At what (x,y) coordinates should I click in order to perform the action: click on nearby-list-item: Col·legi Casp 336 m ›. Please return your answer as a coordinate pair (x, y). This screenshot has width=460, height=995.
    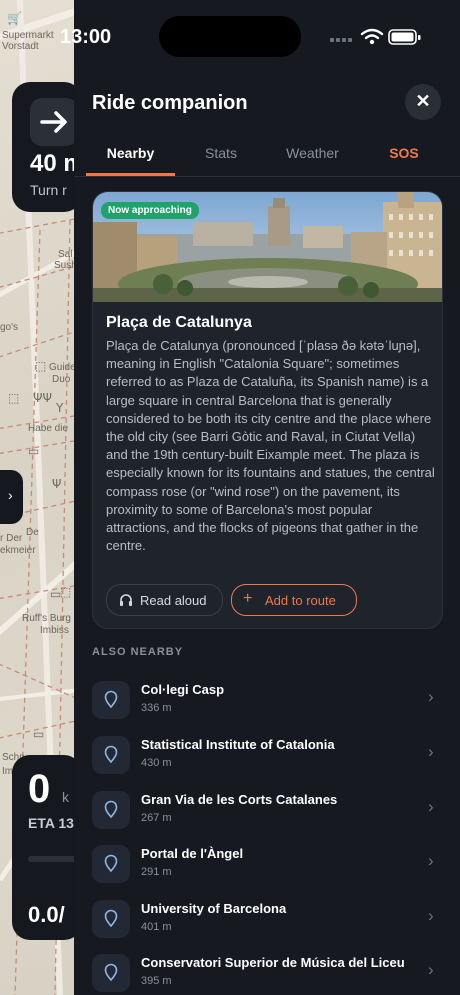
    Looking at the image, I should click on (267, 704).